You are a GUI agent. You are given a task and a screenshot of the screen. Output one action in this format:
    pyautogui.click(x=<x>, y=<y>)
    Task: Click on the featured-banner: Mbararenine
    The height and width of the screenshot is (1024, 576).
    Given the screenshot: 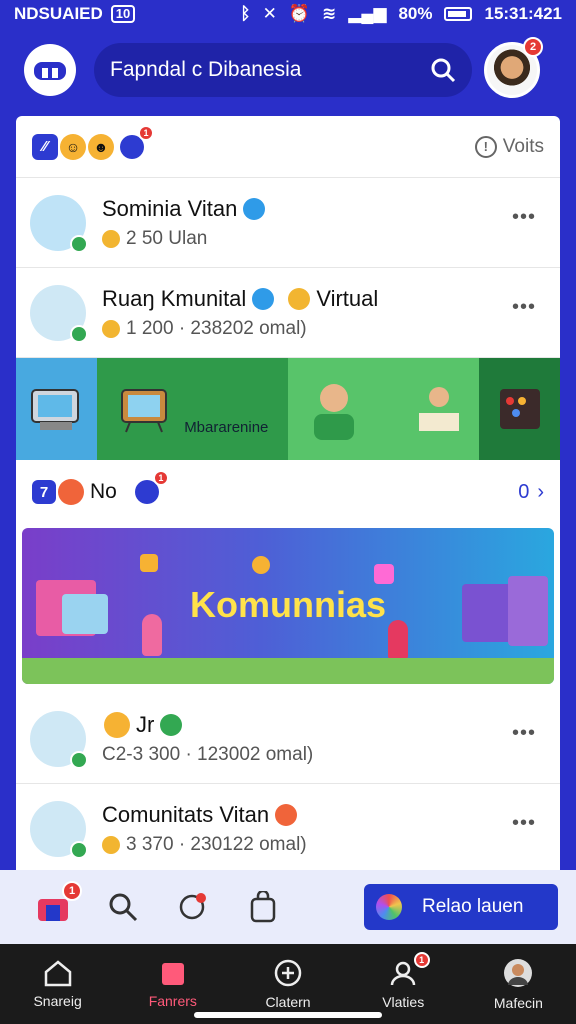 What is the action you would take?
    pyautogui.click(x=288, y=409)
    